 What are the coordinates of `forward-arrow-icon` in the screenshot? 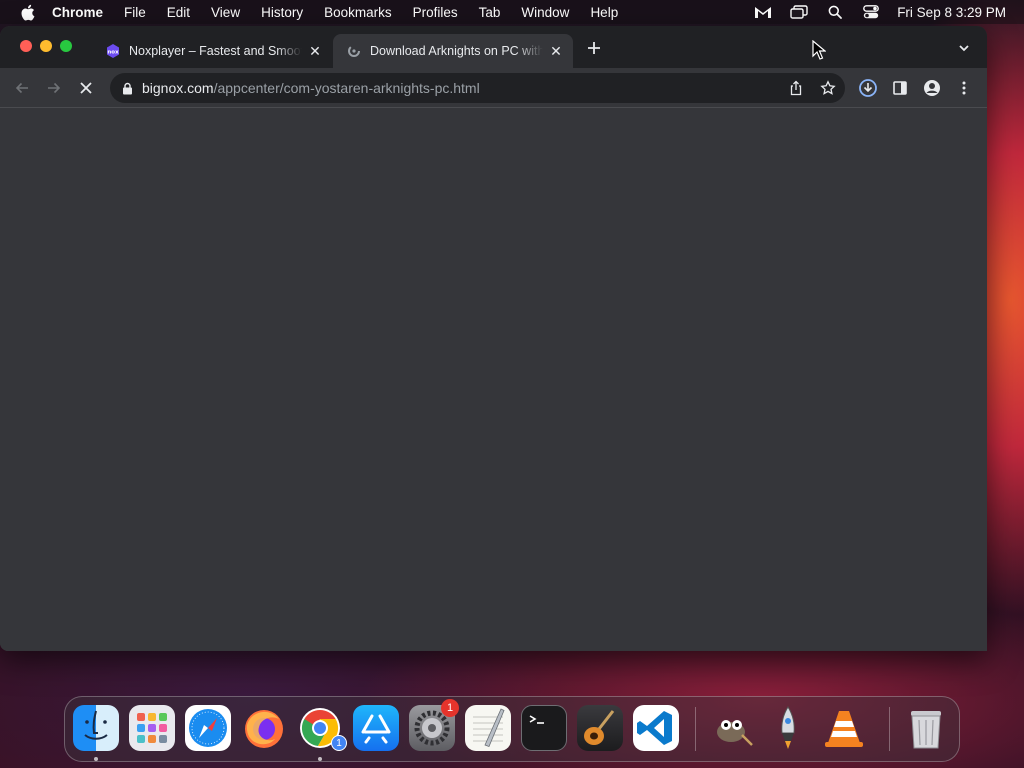 It's located at (54, 88).